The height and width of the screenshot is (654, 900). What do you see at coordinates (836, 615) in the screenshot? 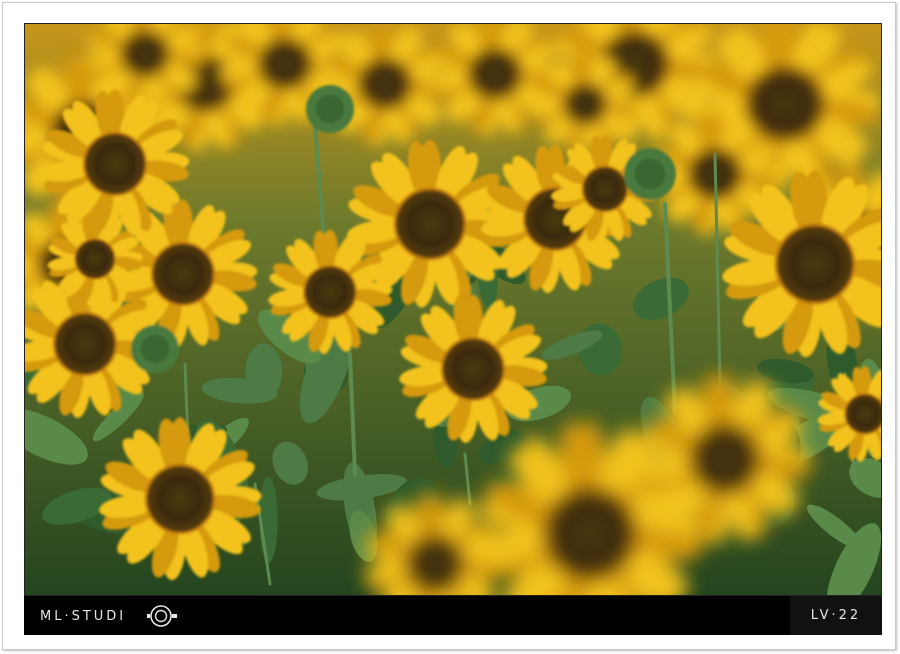
I see `level-badge: LV·22` at bounding box center [836, 615].